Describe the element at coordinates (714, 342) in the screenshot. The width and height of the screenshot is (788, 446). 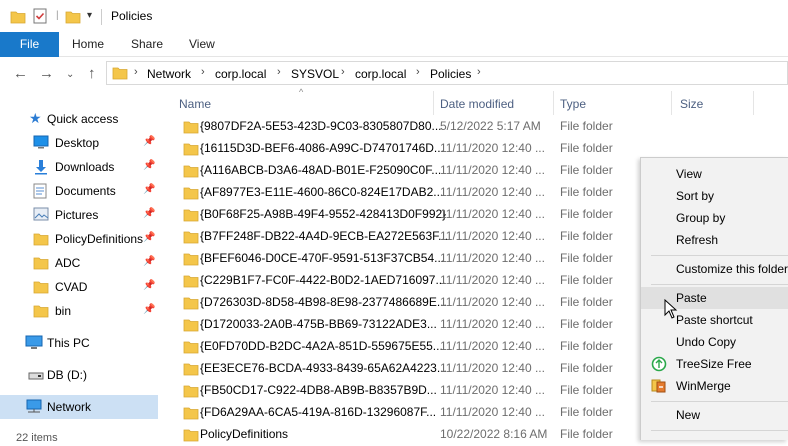
I see `menu-item-undo-copy: Undo Copy` at that location.